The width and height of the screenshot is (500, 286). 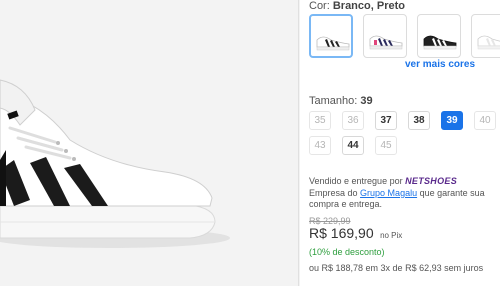 What do you see at coordinates (396, 268) in the screenshot?
I see `installments-info: ou R$ 188,78 em 3x de R$ 62,93 sem juros` at bounding box center [396, 268].